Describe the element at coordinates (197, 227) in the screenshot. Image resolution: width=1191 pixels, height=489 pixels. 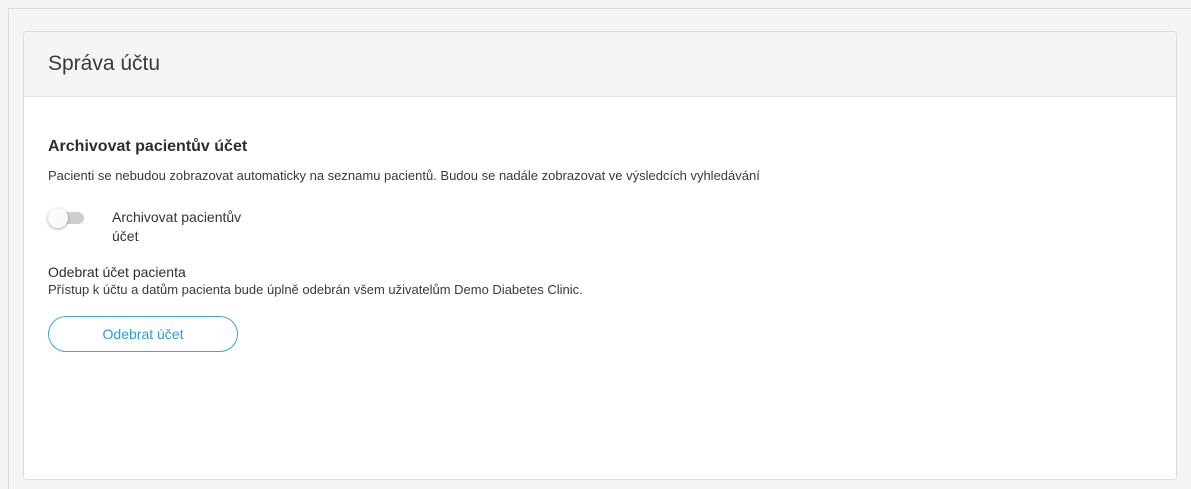
I see `archive-toggle-label: Archivovat pacientův účet` at that location.